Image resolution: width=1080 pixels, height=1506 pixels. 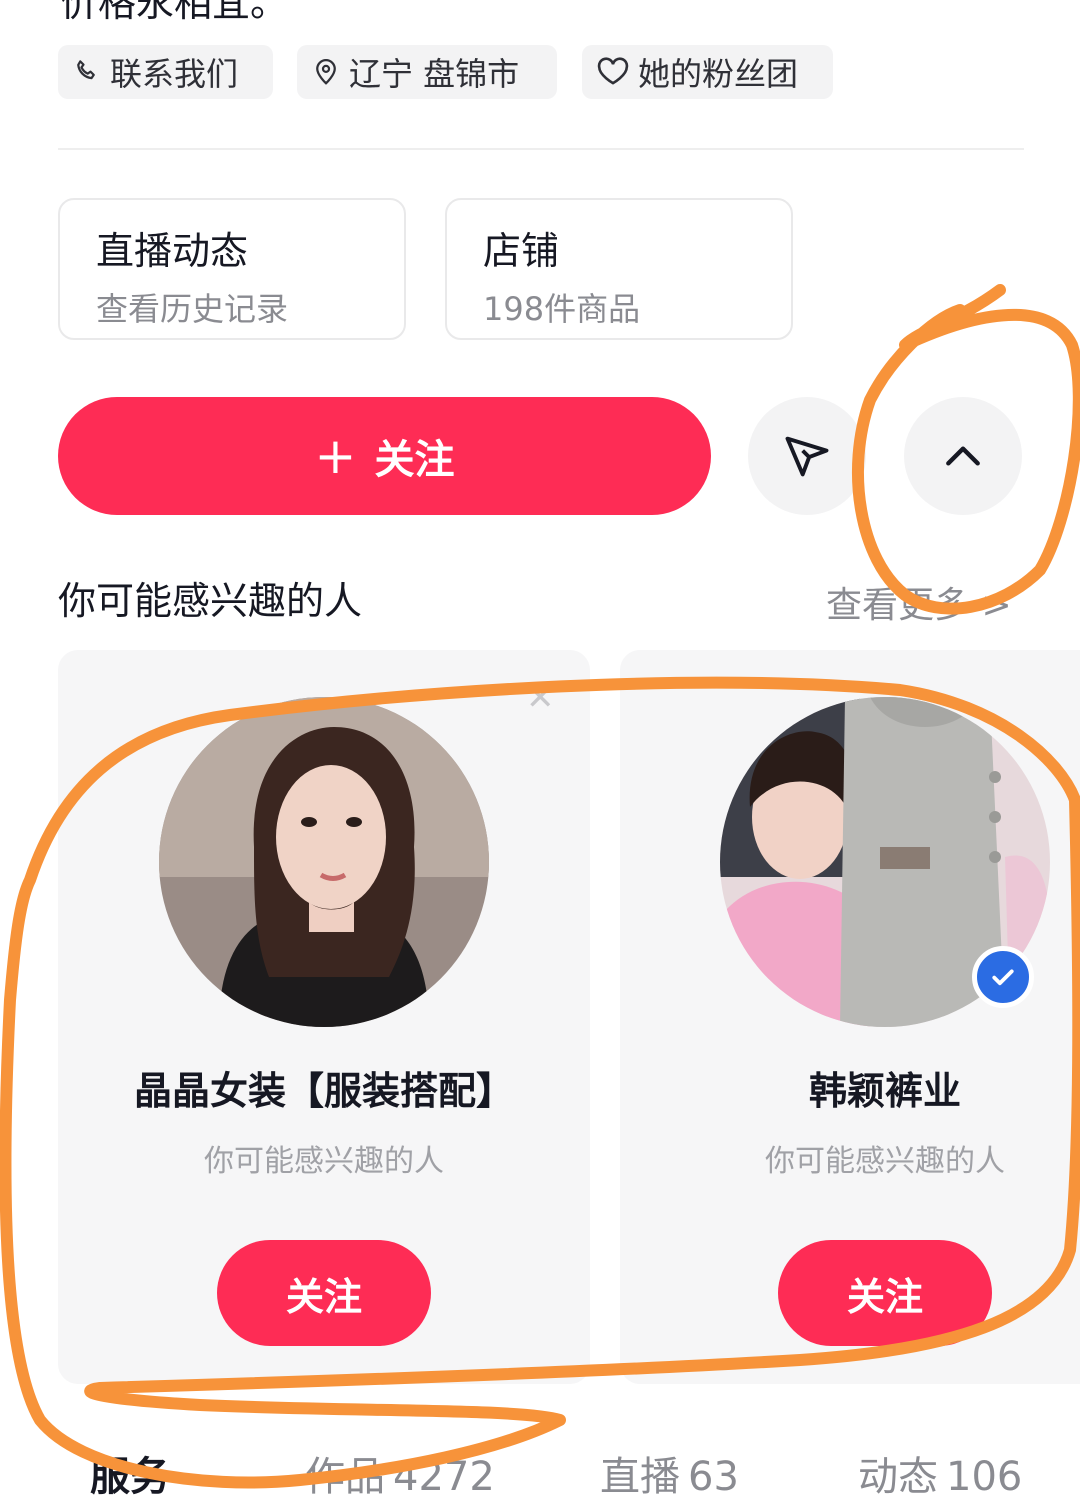 I want to click on tab-service: 服务, so click(x=130, y=1473).